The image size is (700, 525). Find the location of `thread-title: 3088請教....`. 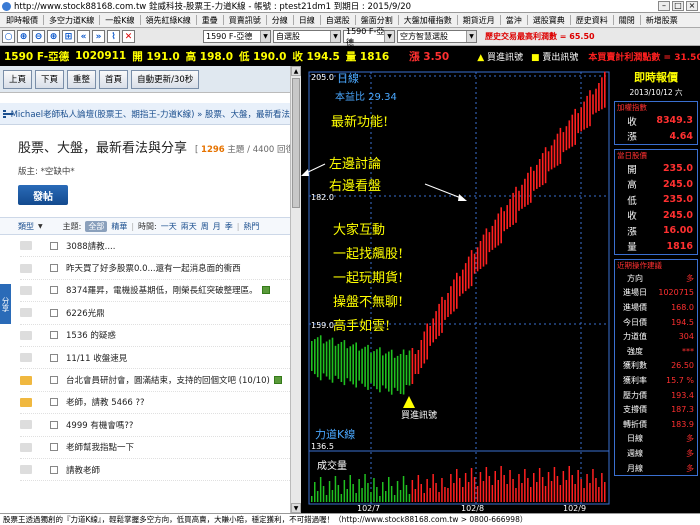

thread-title: 3088請教.... is located at coordinates (90, 246).